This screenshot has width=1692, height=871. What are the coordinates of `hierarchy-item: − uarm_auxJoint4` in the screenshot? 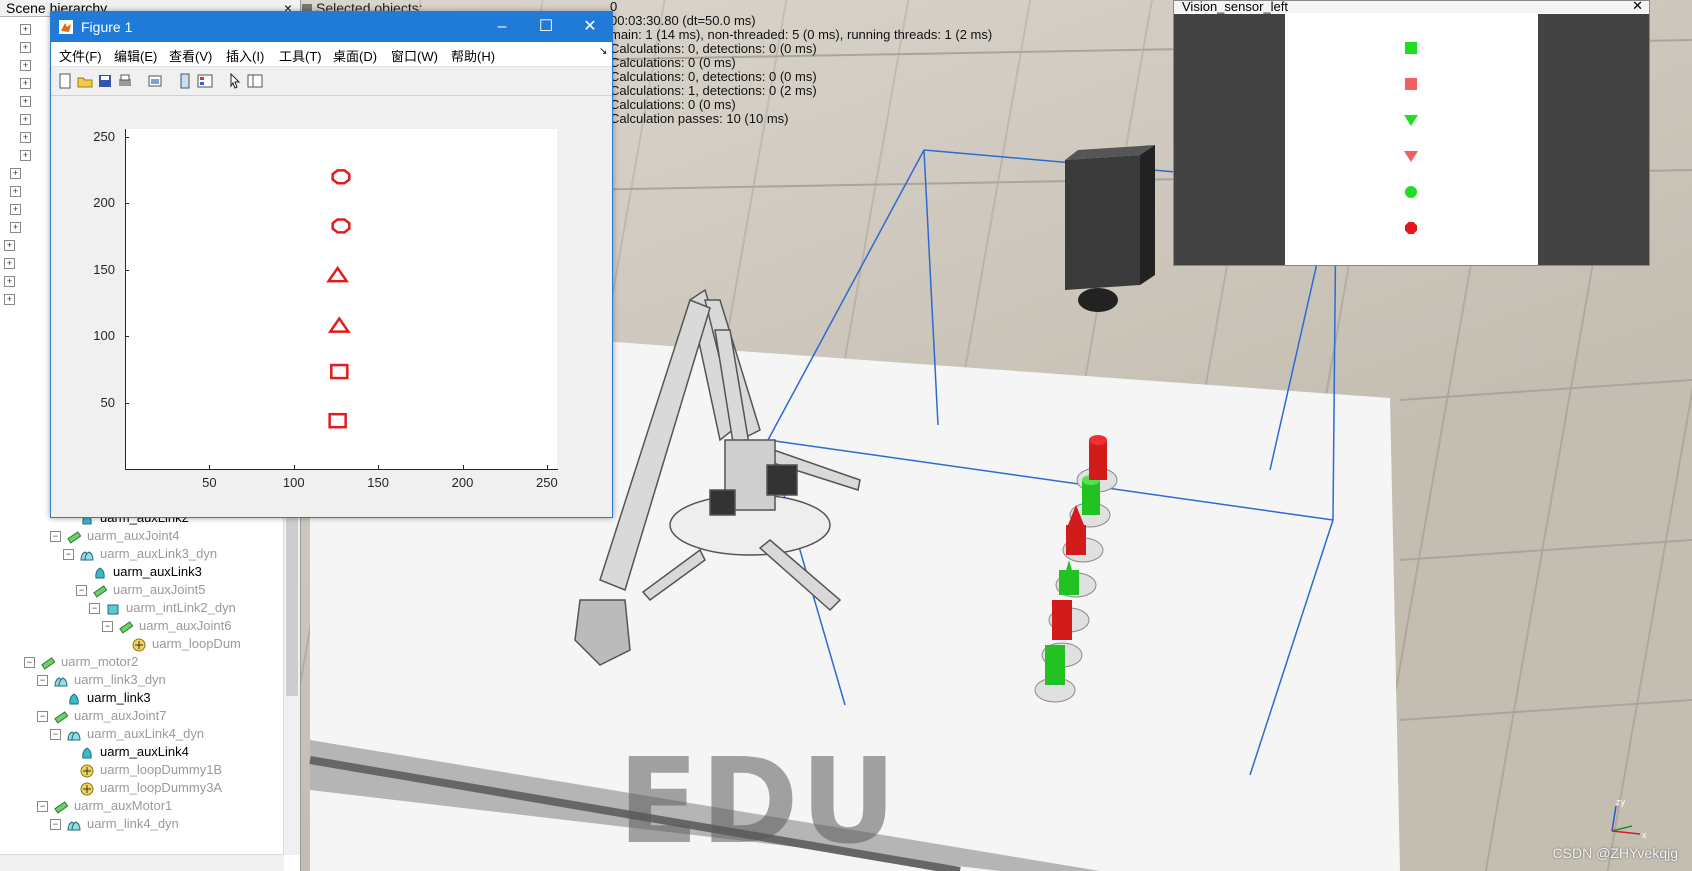 It's located at (115, 536).